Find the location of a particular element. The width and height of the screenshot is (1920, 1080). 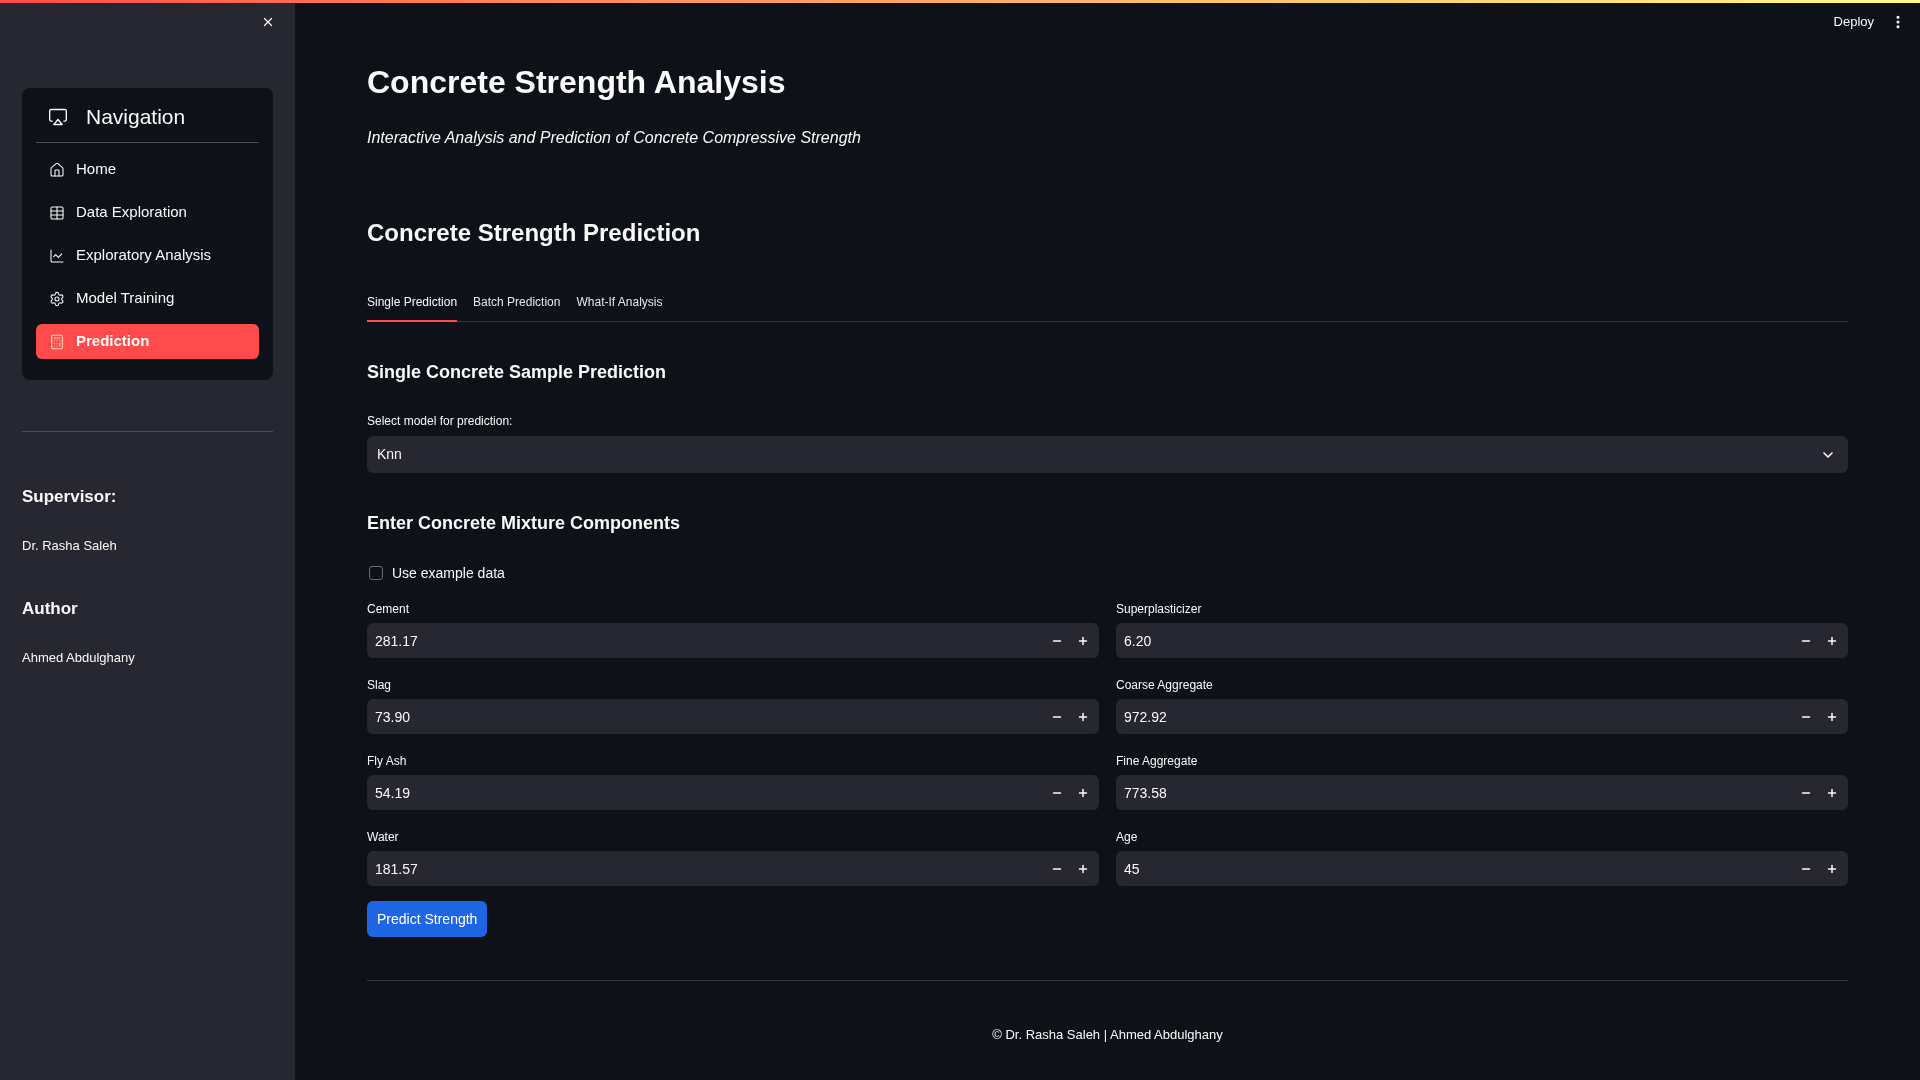

field-label: Fly Ash is located at coordinates (387, 761).